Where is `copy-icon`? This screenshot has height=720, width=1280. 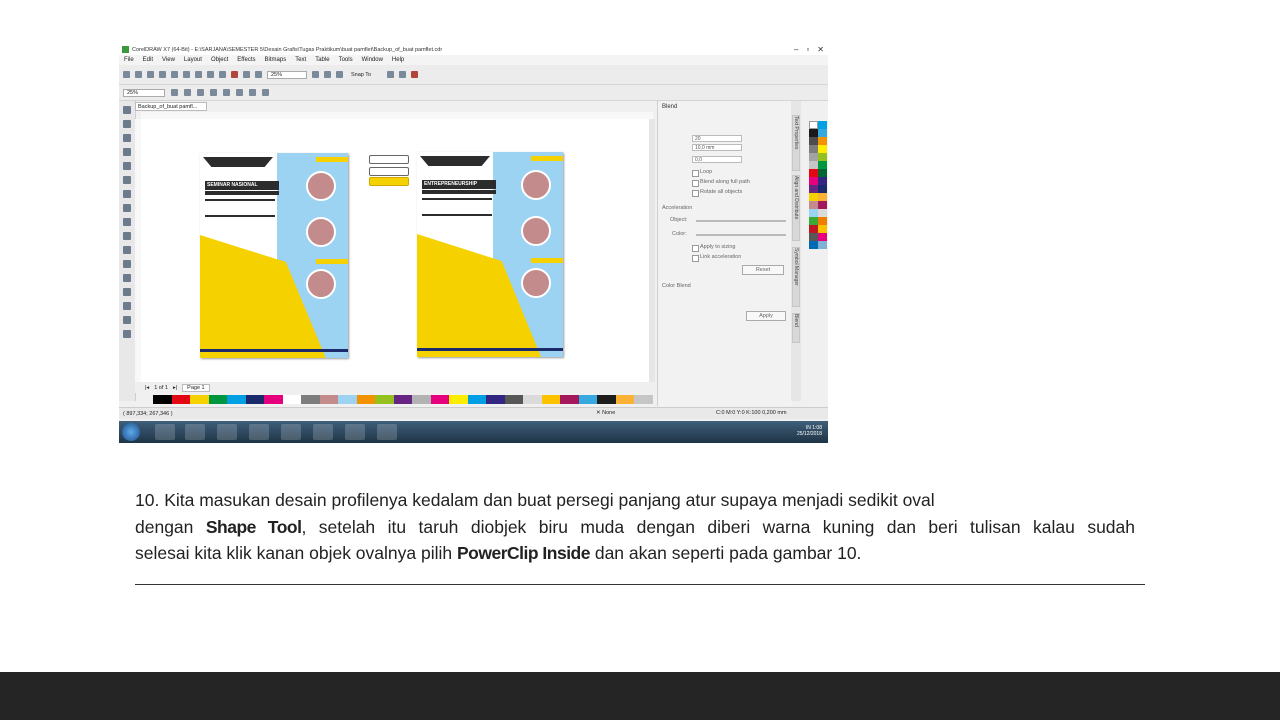
copy-icon is located at coordinates (186, 74).